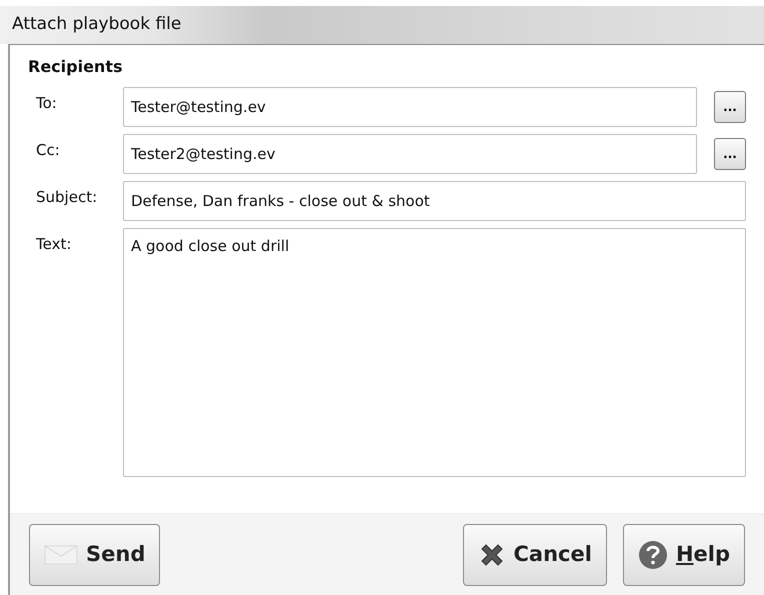 This screenshot has height=595, width=764. Describe the element at coordinates (534, 555) in the screenshot. I see `cancel-button: Cancel` at that location.